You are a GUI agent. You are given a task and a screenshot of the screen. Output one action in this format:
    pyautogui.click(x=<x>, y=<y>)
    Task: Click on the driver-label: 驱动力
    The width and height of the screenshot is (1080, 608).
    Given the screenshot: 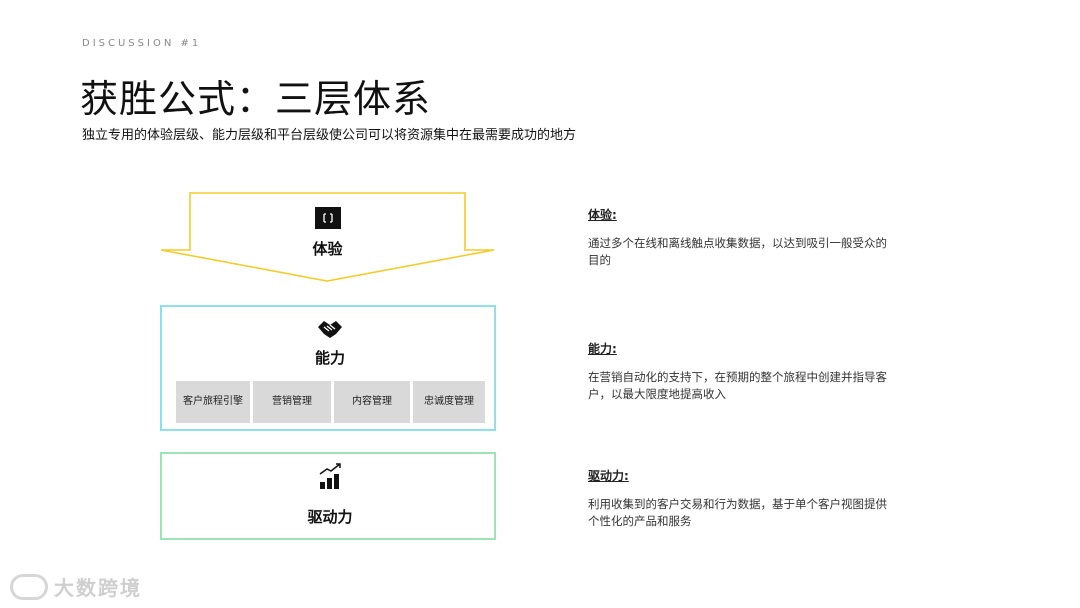 What is the action you would take?
    pyautogui.click(x=330, y=517)
    